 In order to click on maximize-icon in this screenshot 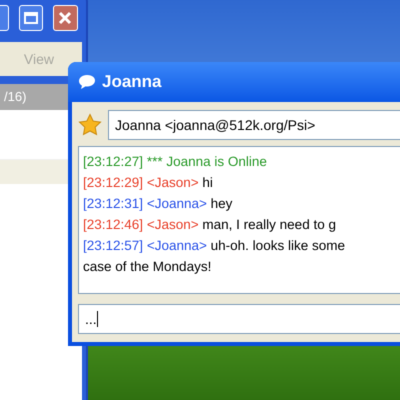, I will do `click(31, 18)`.